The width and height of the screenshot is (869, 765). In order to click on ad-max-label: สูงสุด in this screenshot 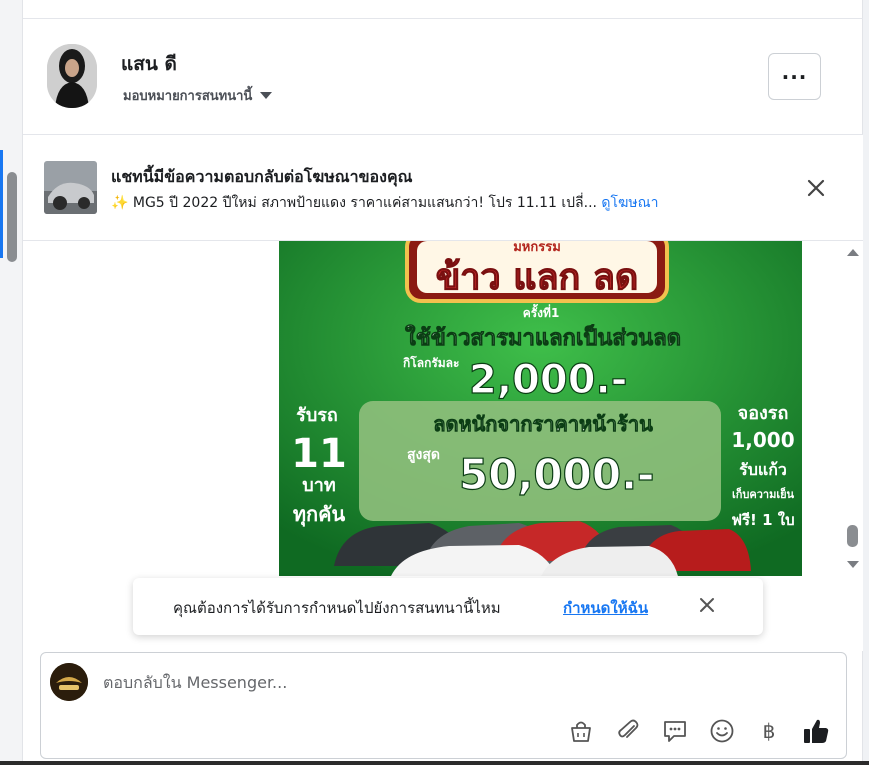, I will do `click(423, 455)`.